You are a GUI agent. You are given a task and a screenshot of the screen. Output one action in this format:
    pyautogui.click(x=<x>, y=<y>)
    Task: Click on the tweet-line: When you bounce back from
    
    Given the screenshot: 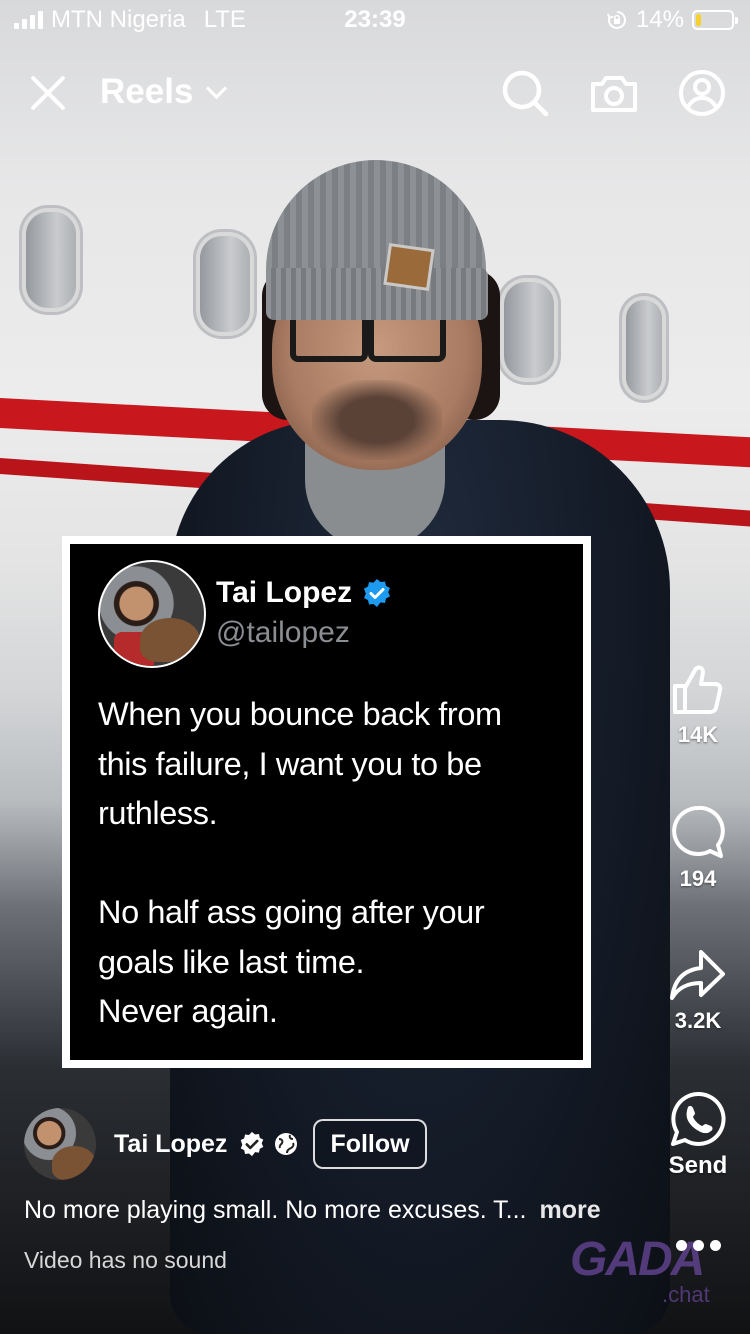 What is the action you would take?
    pyautogui.click(x=300, y=714)
    